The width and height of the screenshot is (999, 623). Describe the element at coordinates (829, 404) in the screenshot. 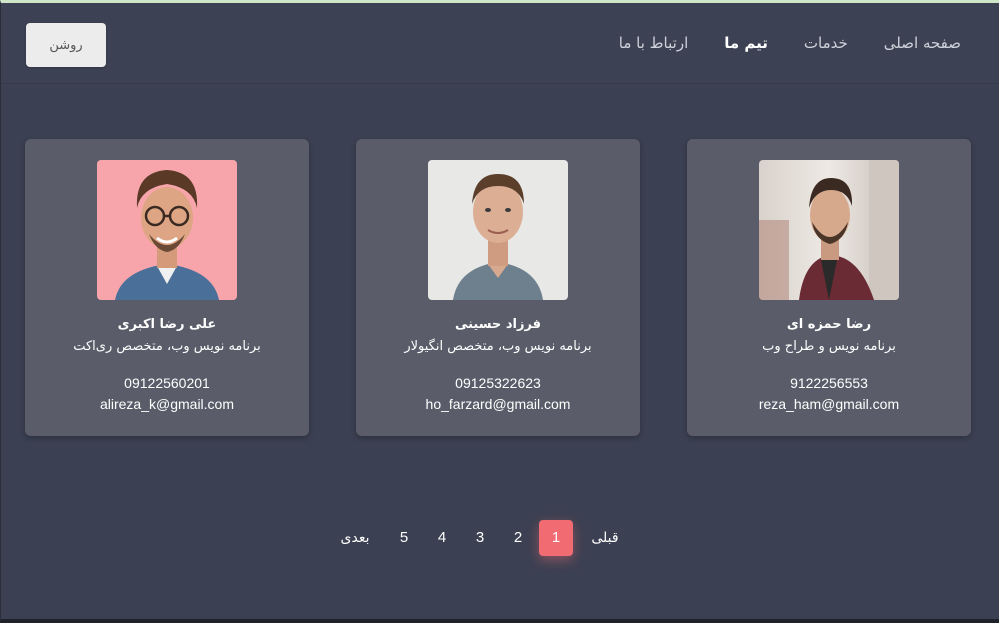

I see `member-email: reza_ham@gmail.com` at that location.